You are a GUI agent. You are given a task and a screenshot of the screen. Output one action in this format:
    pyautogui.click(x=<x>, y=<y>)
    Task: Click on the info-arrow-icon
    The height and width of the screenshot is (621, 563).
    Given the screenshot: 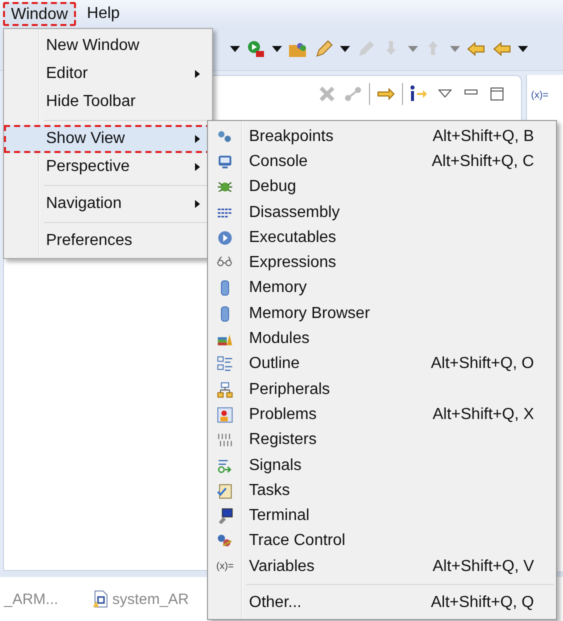 What is the action you would take?
    pyautogui.click(x=419, y=94)
    